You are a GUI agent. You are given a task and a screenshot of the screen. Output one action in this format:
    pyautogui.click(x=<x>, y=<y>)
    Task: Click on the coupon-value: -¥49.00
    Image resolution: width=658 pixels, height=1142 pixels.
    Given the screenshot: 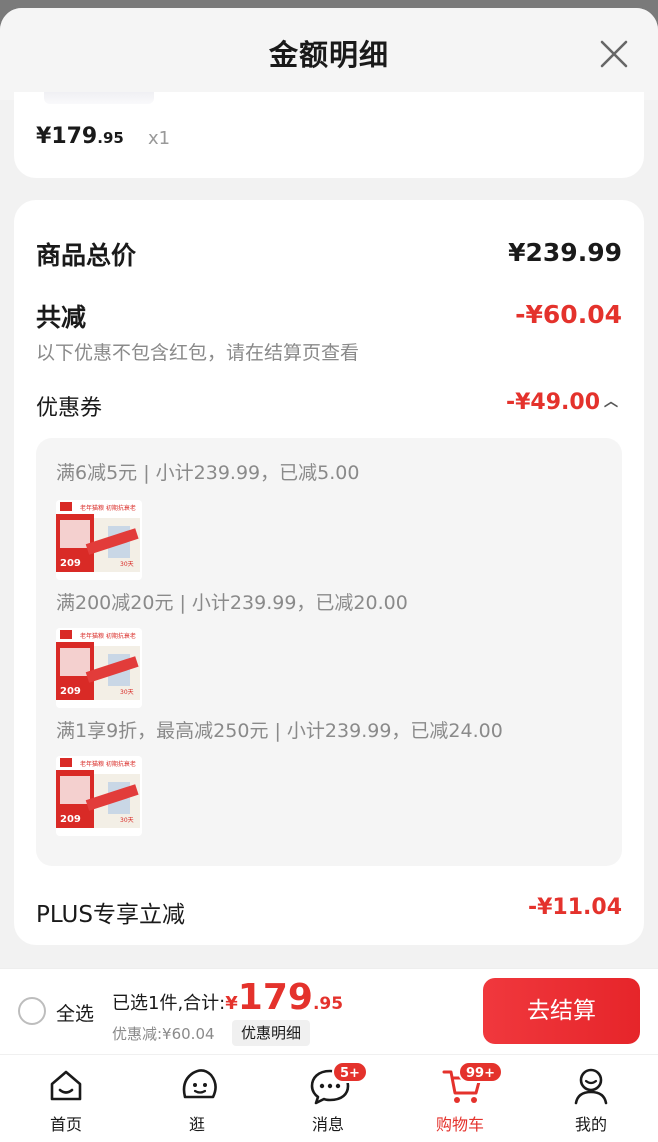 What is the action you would take?
    pyautogui.click(x=552, y=402)
    